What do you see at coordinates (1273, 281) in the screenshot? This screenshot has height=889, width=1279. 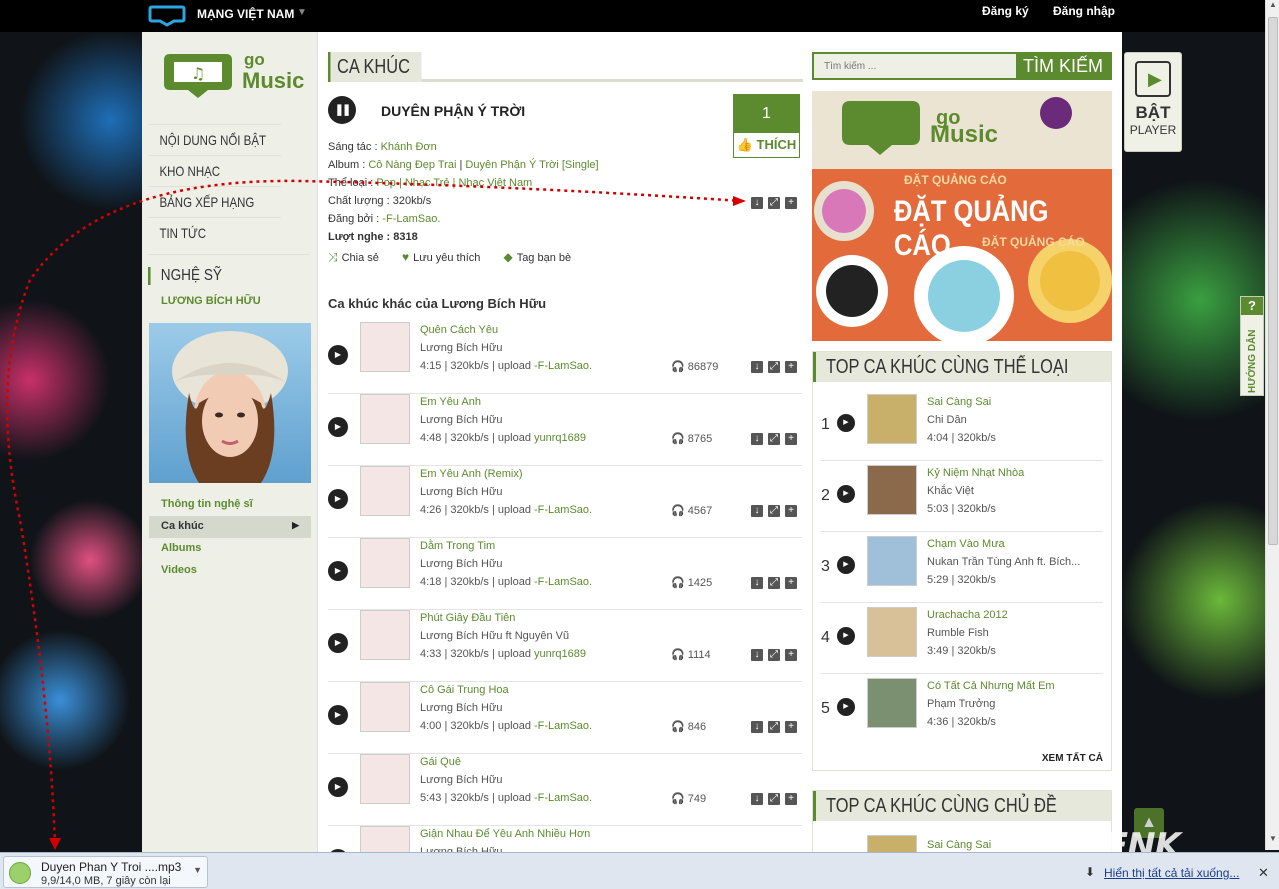 I see `scrollbar-thumb` at bounding box center [1273, 281].